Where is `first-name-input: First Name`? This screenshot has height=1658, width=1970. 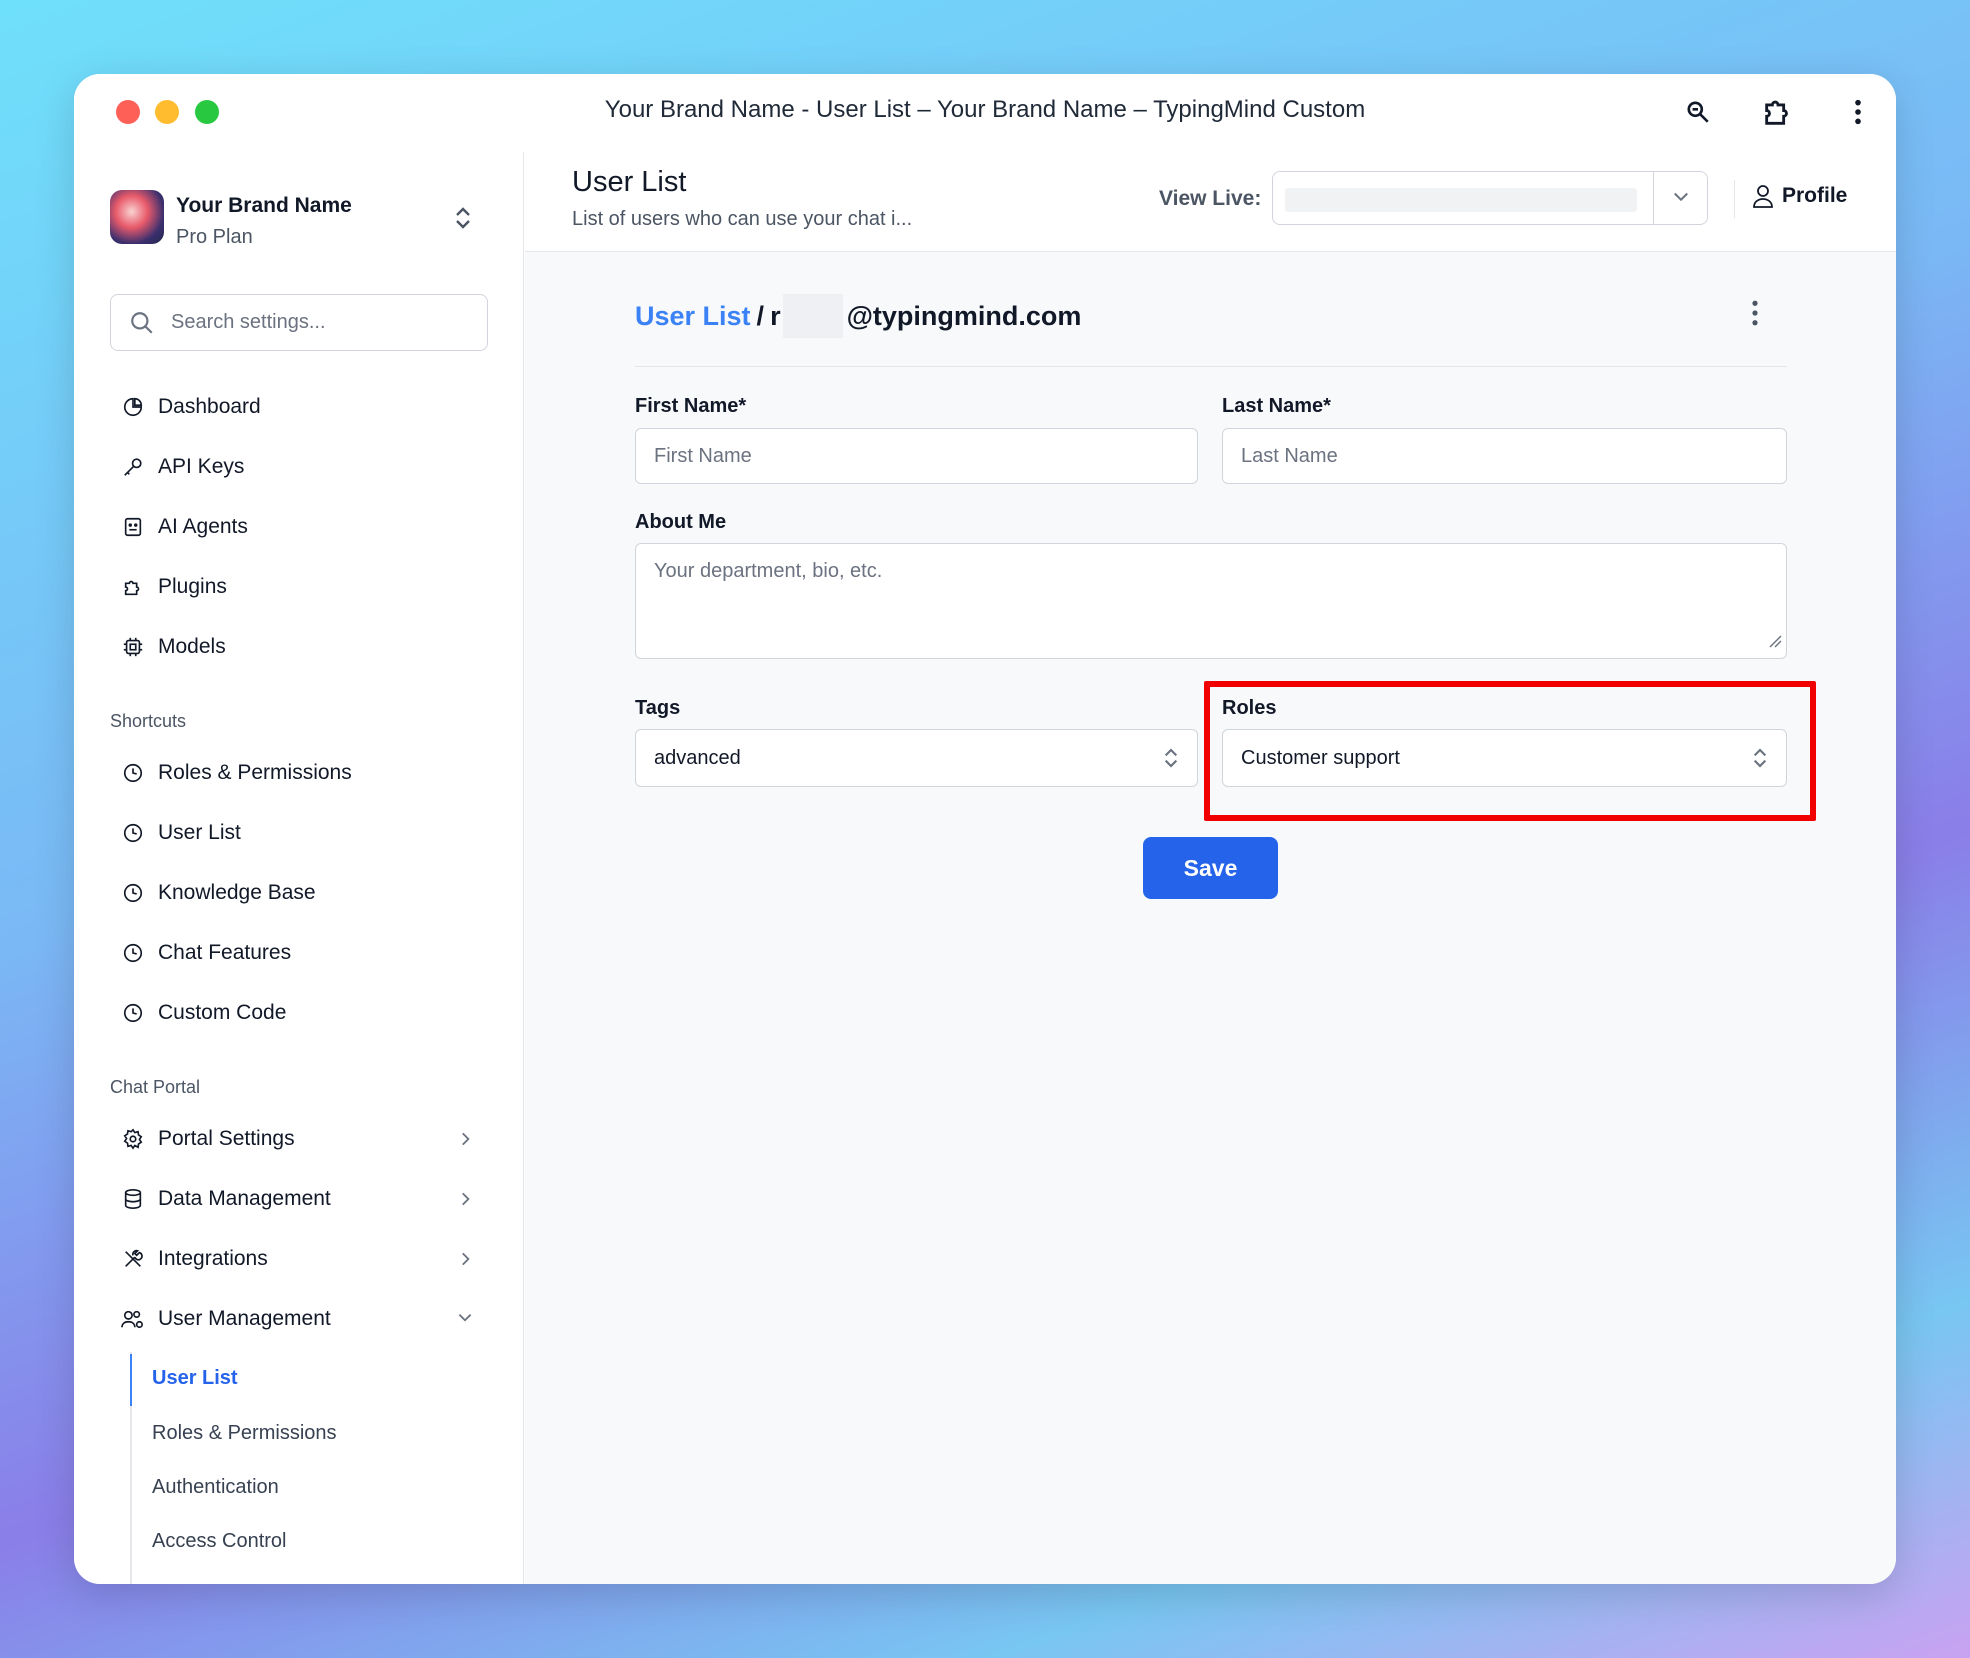 first-name-input: First Name is located at coordinates (916, 456).